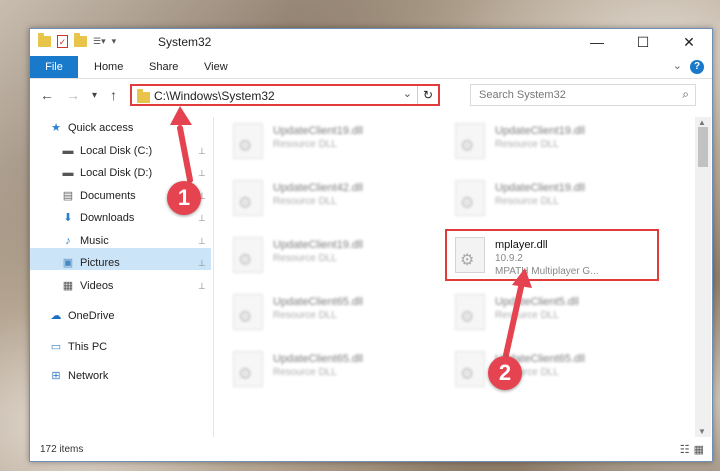  What do you see at coordinates (184, 198) in the screenshot?
I see `step-1-badge: 1` at bounding box center [184, 198].